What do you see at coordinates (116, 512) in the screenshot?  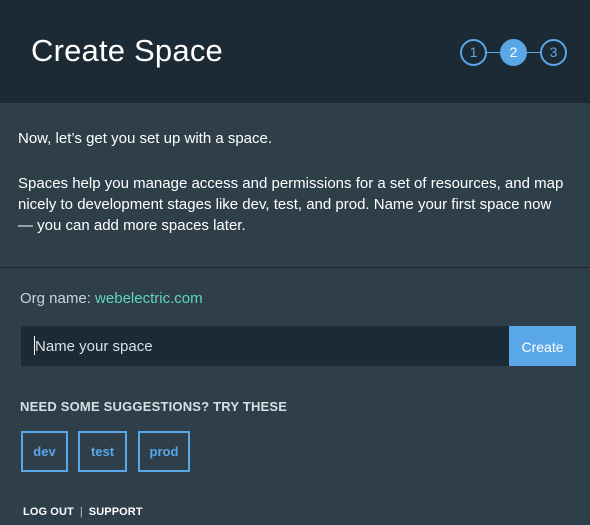 I see `support-link: SUPPORT` at bounding box center [116, 512].